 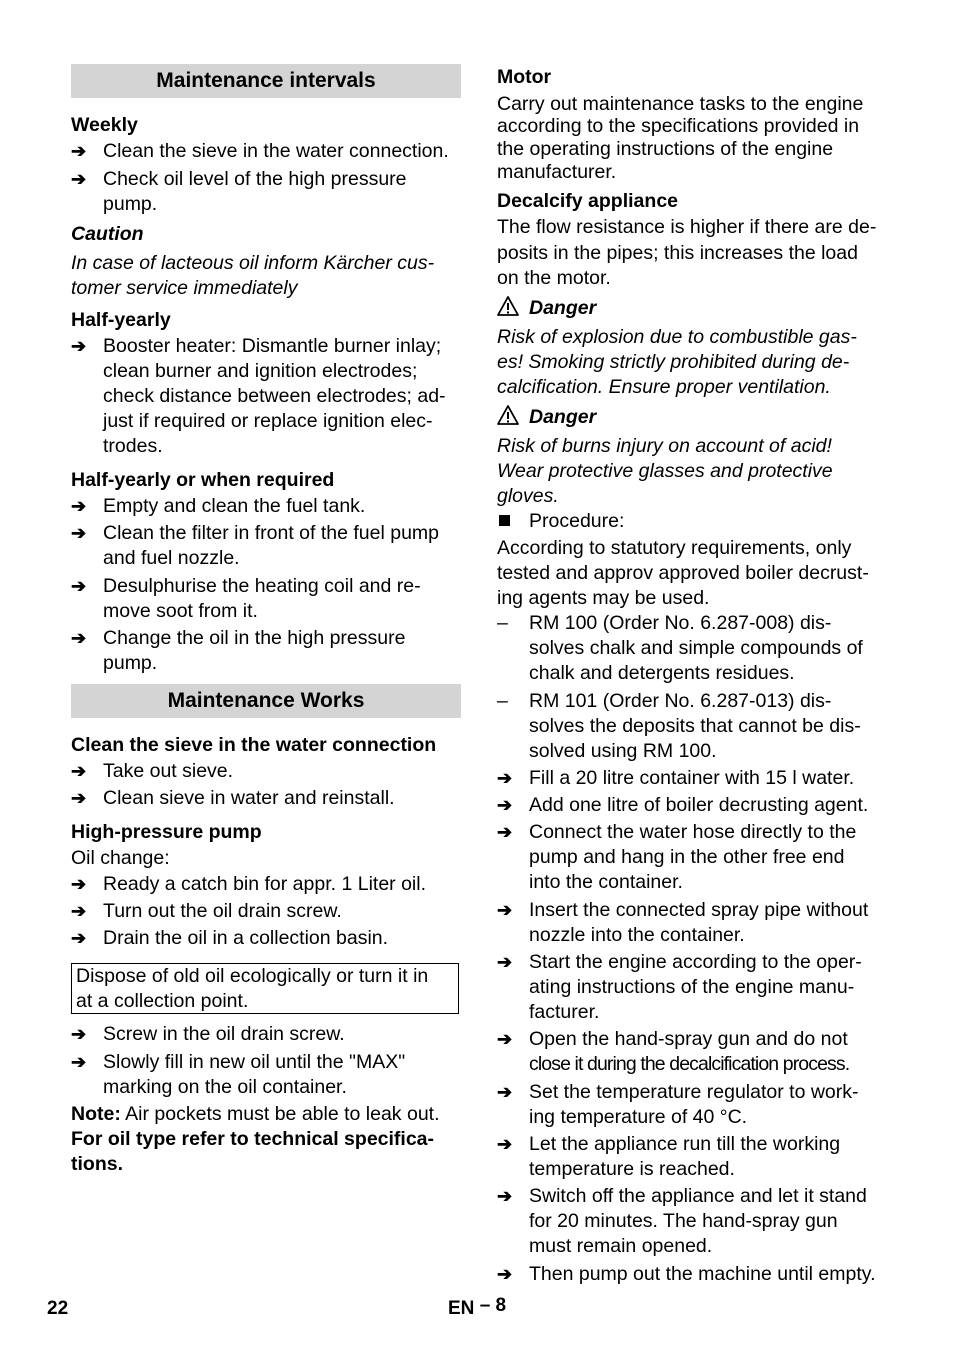 I want to click on list-item-text: marking on the oil container., so click(x=225, y=1087).